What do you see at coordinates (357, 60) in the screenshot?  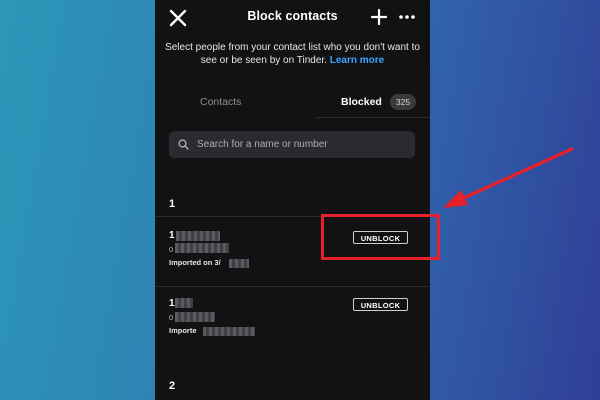 I see `learn-more-link: Learn more` at bounding box center [357, 60].